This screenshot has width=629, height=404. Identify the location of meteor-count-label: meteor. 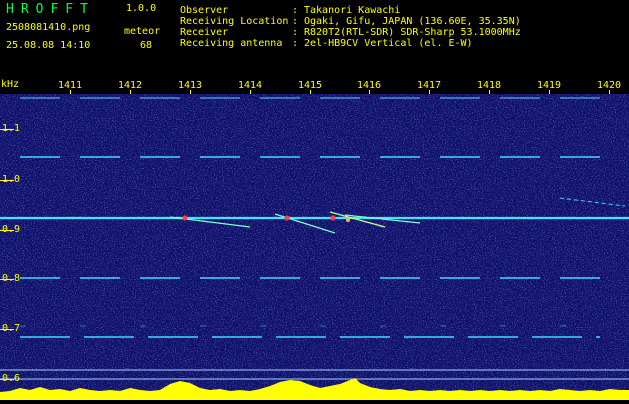
(142, 31).